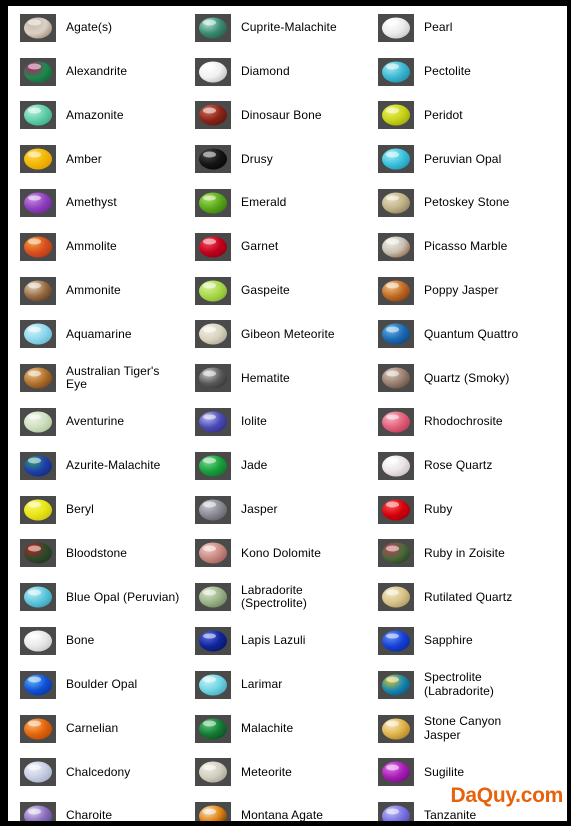 The width and height of the screenshot is (571, 826). I want to click on gemstone-row: Rutilated Quartz, so click(472, 597).